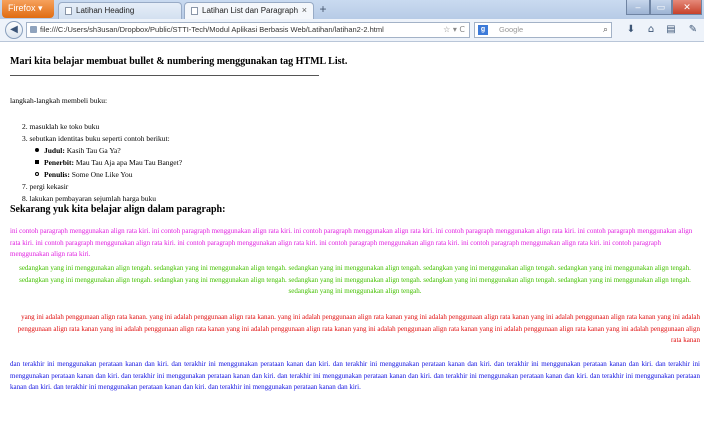  I want to click on list-number: 3., so click(25, 138).